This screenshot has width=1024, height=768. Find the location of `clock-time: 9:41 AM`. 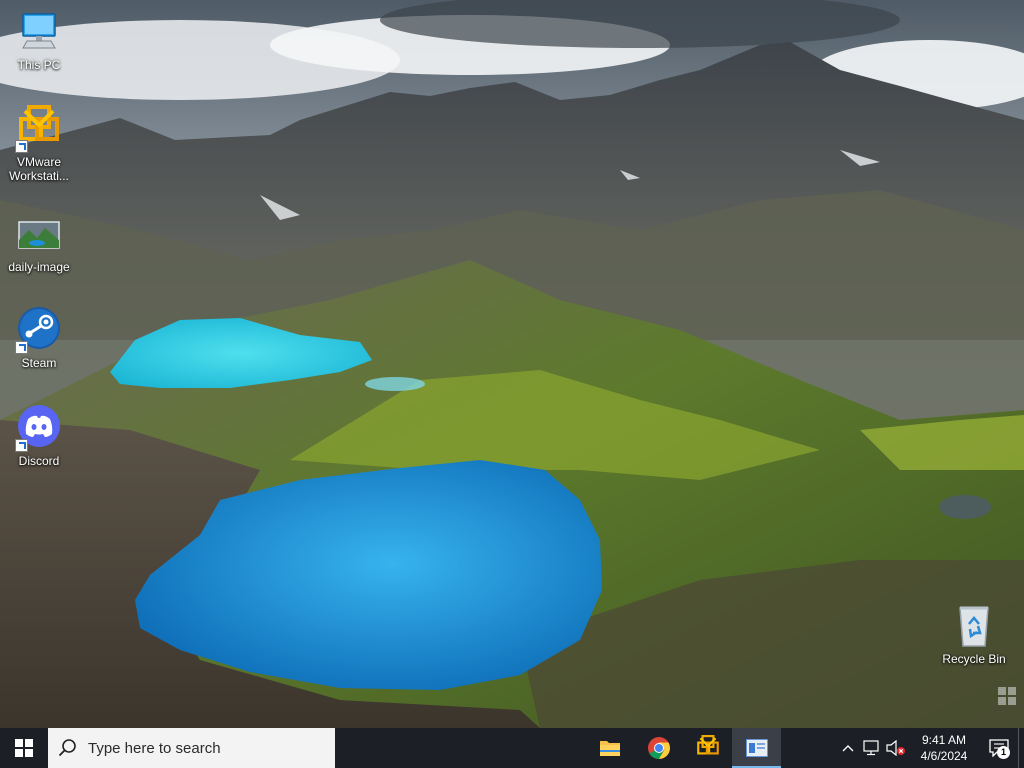

clock-time: 9:41 AM is located at coordinates (944, 740).